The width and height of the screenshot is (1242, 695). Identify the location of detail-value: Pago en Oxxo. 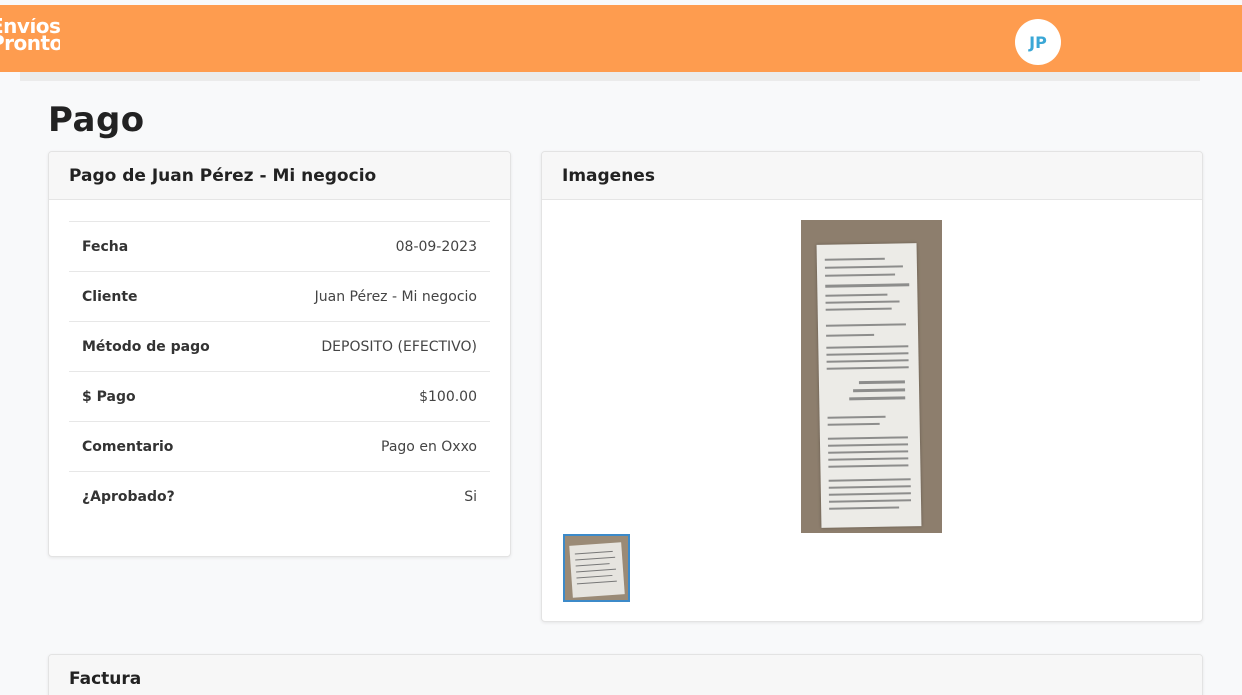
(429, 446).